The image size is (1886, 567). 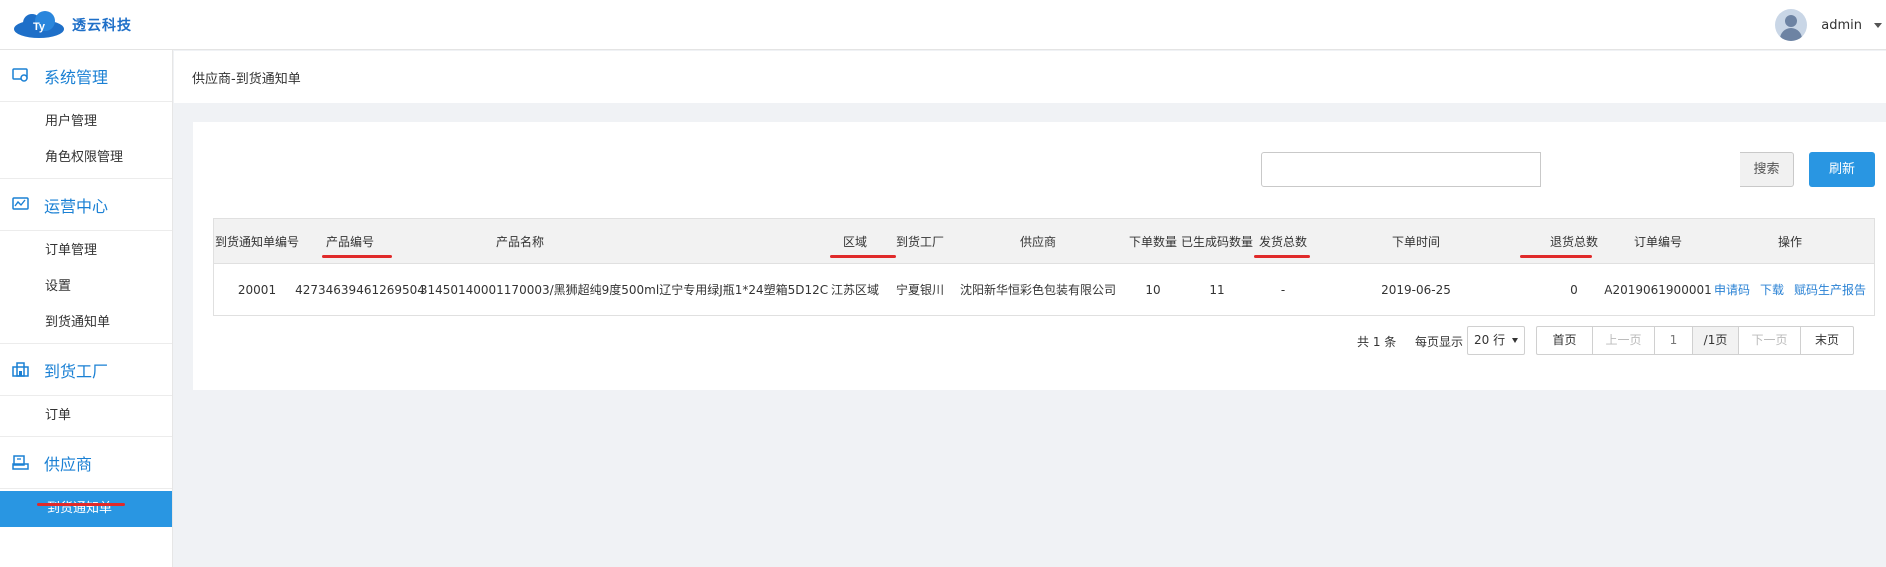 What do you see at coordinates (854, 290) in the screenshot?
I see `cell-region: 江苏区域` at bounding box center [854, 290].